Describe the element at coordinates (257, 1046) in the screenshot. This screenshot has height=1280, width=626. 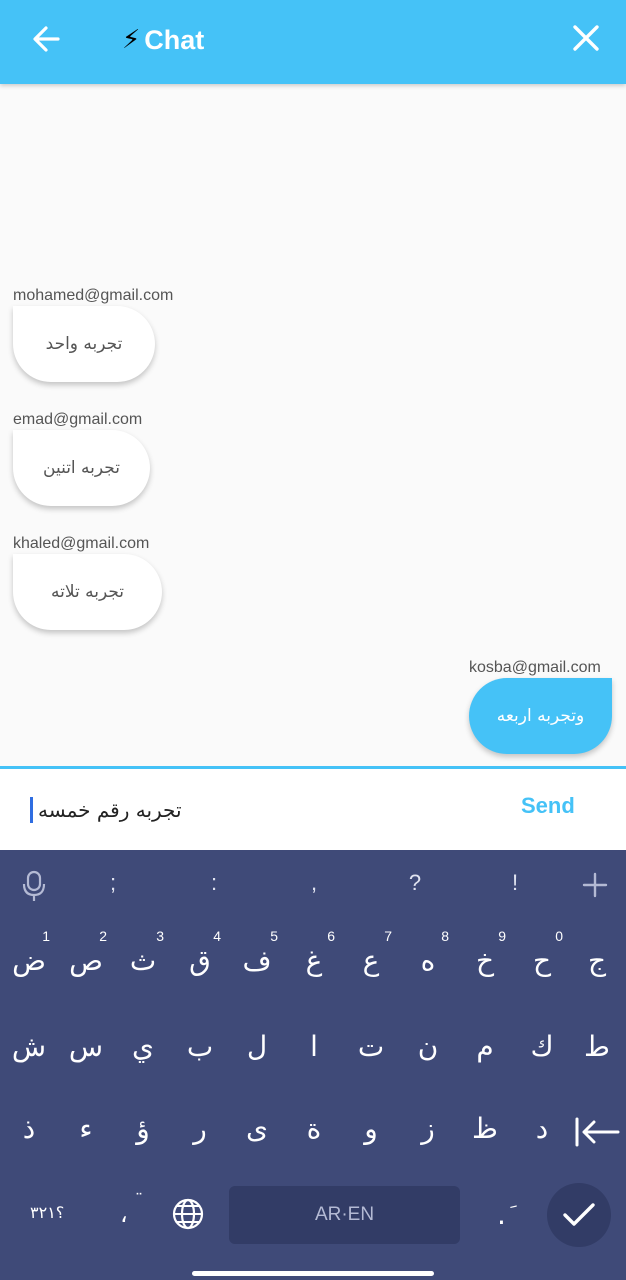
I see `key: ل` at that location.